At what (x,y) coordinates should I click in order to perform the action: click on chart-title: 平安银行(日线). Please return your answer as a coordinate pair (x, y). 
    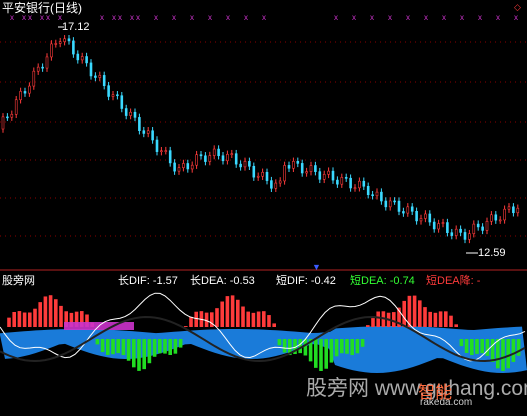
    Looking at the image, I should click on (42, 8).